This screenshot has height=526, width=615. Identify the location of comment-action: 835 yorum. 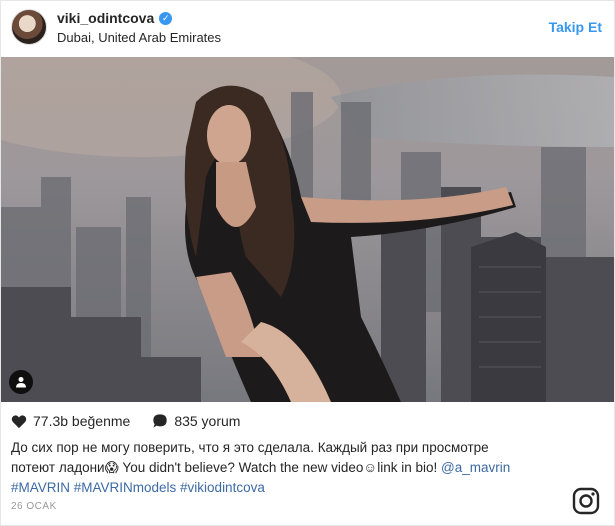
(196, 421).